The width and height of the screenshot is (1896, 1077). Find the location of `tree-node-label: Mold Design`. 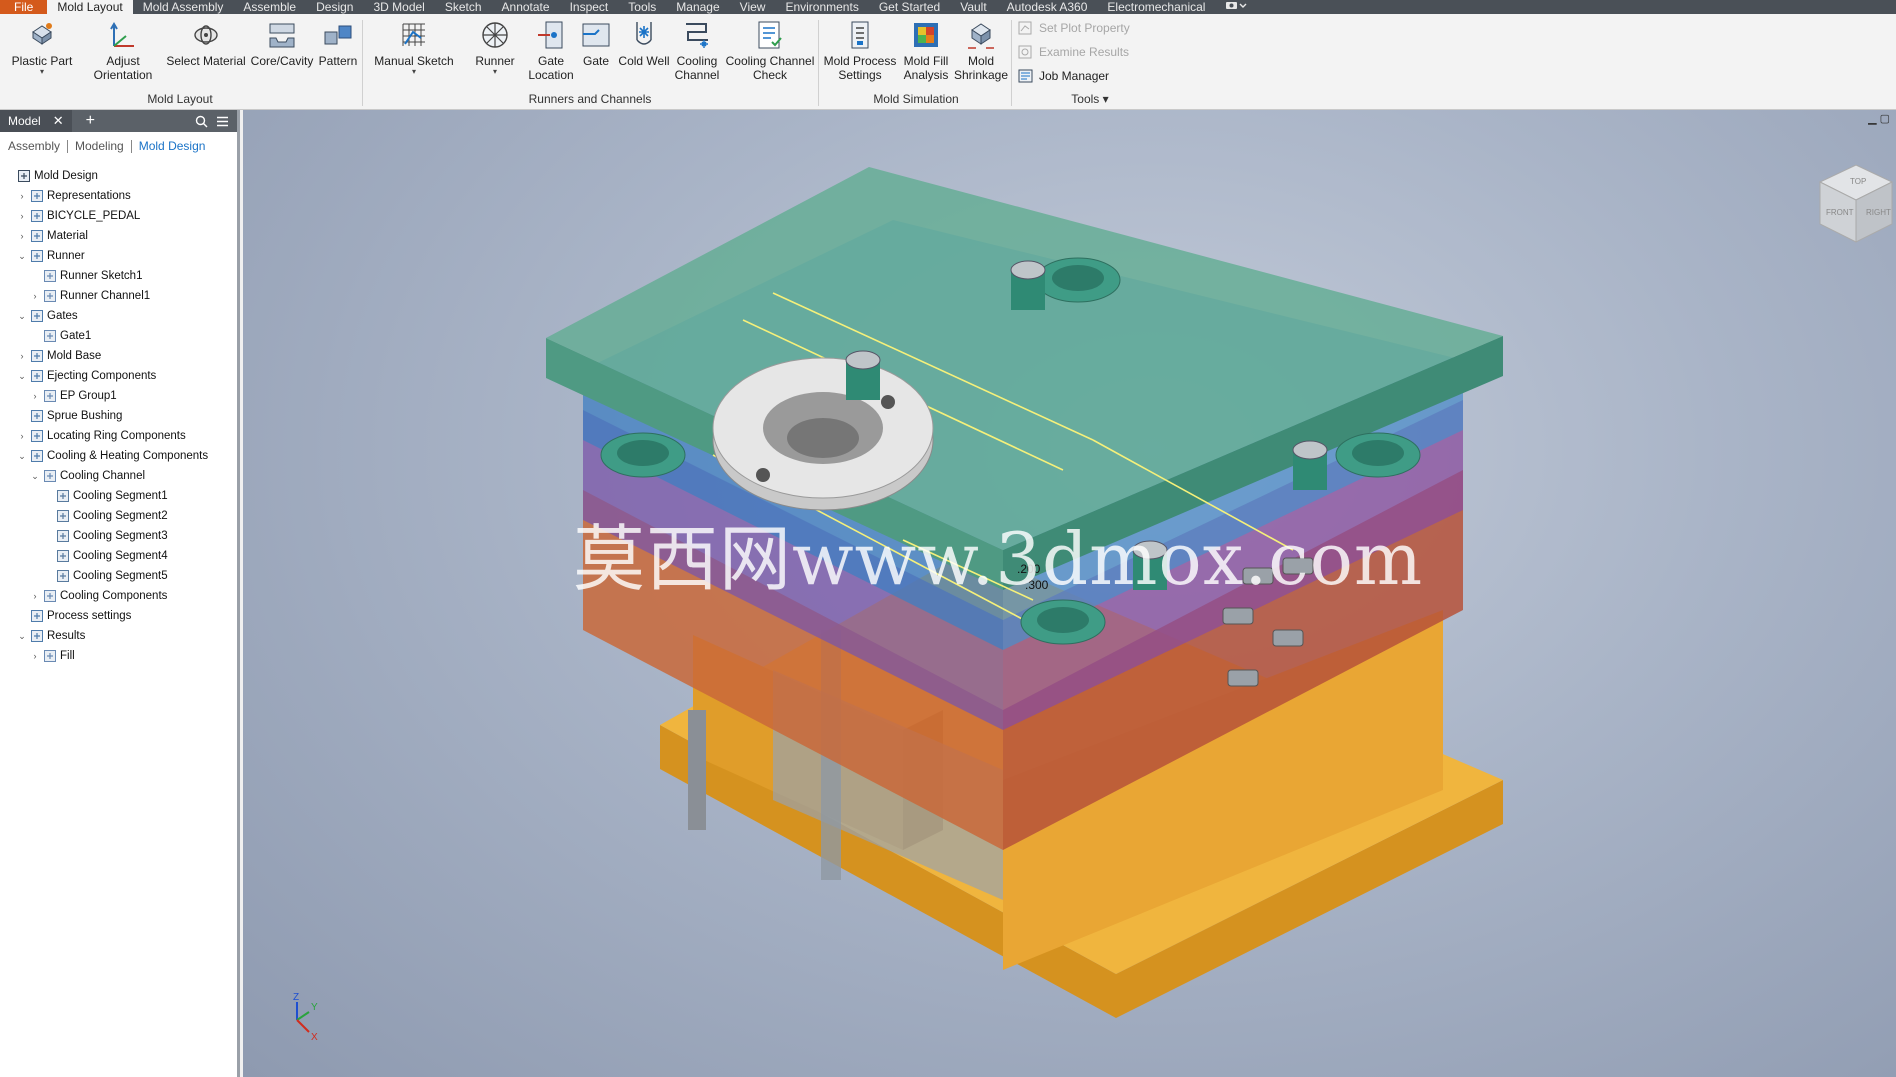

tree-node-label: Mold Design is located at coordinates (66, 176).